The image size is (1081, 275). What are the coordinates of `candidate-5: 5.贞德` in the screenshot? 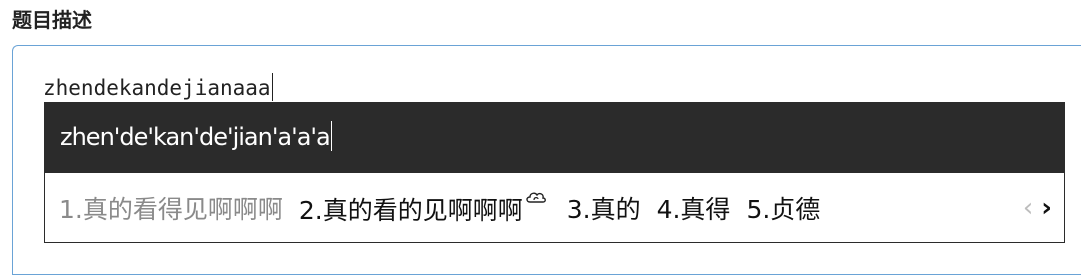 It's located at (783, 208).